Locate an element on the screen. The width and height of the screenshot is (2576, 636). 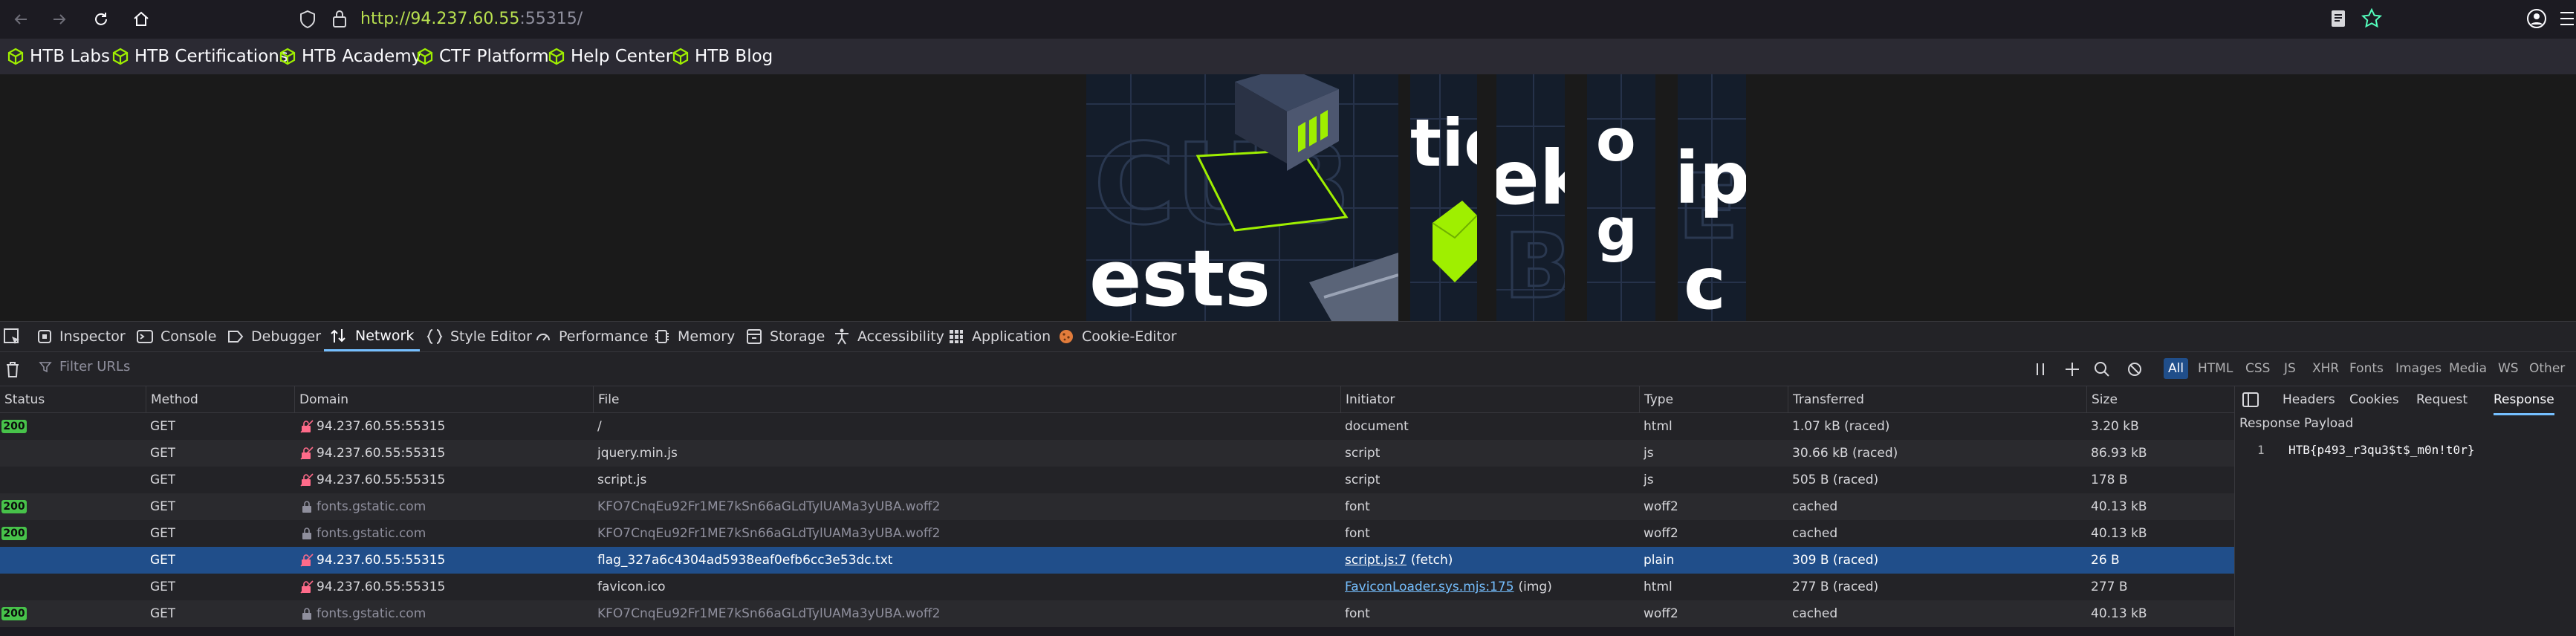
element-picker-icon is located at coordinates (12, 337).